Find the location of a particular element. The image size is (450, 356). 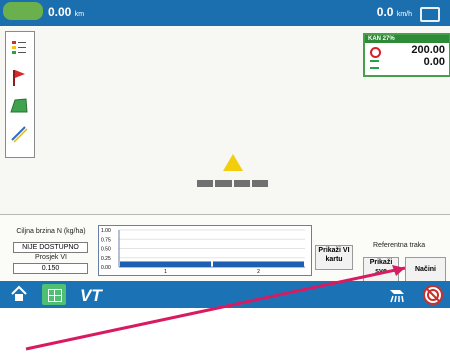

field-boundary-icon is located at coordinates (19, 106).